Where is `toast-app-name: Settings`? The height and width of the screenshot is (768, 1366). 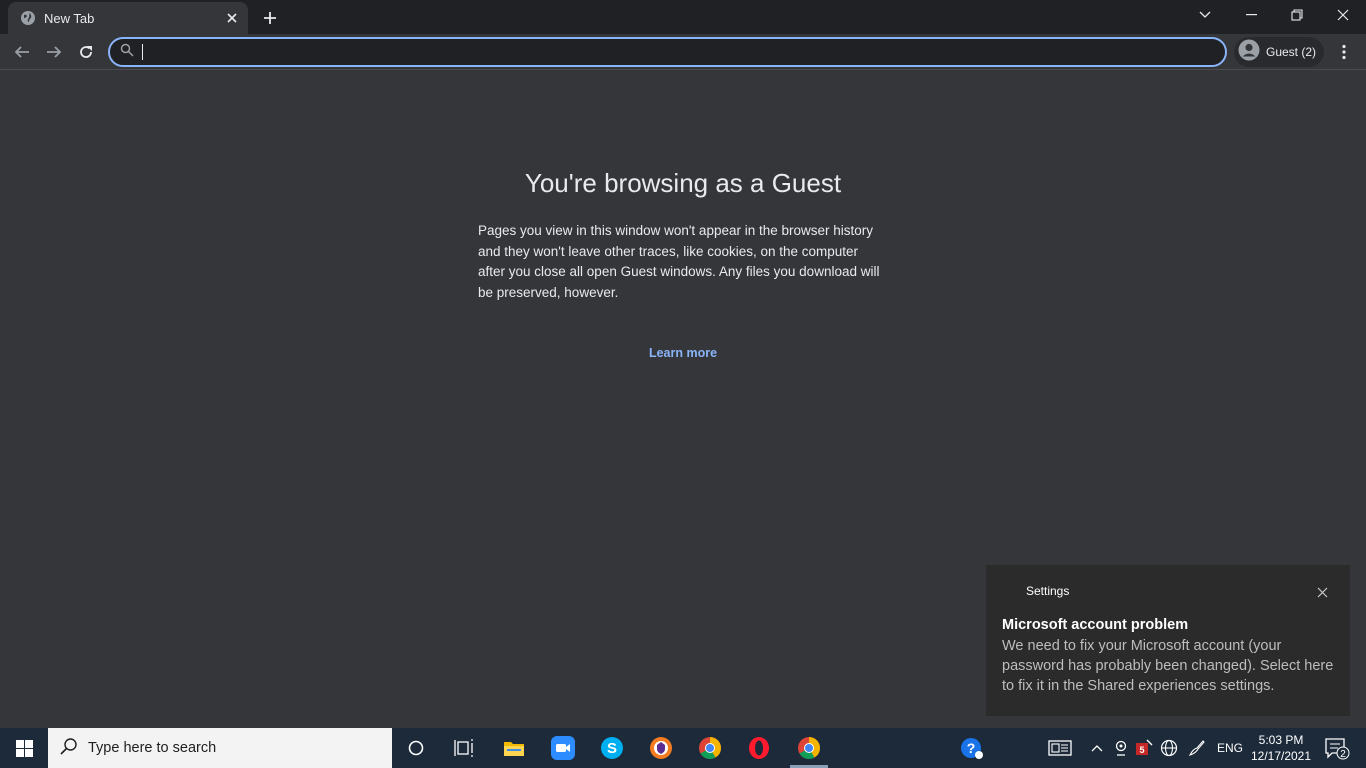 toast-app-name: Settings is located at coordinates (1048, 591).